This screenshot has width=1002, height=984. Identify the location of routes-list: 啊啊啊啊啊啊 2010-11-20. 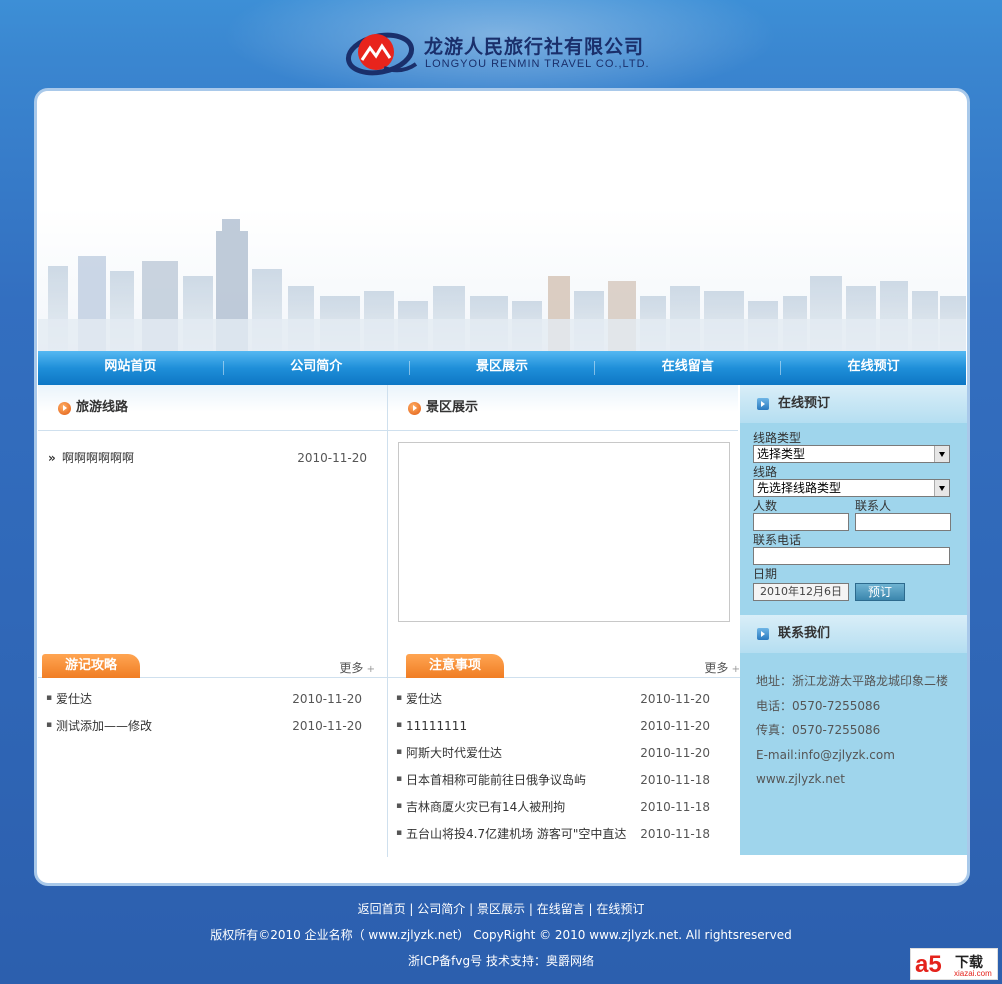
(212, 450).